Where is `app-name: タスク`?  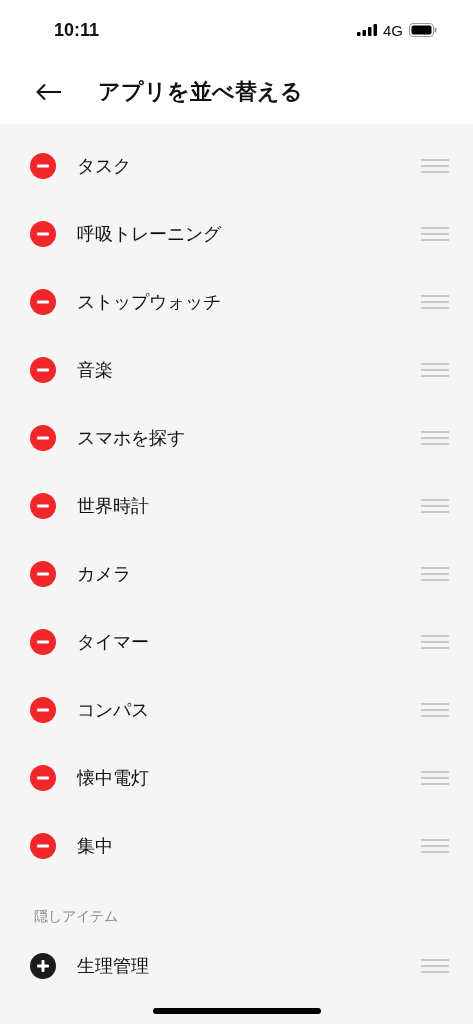 app-name: タスク is located at coordinates (104, 166).